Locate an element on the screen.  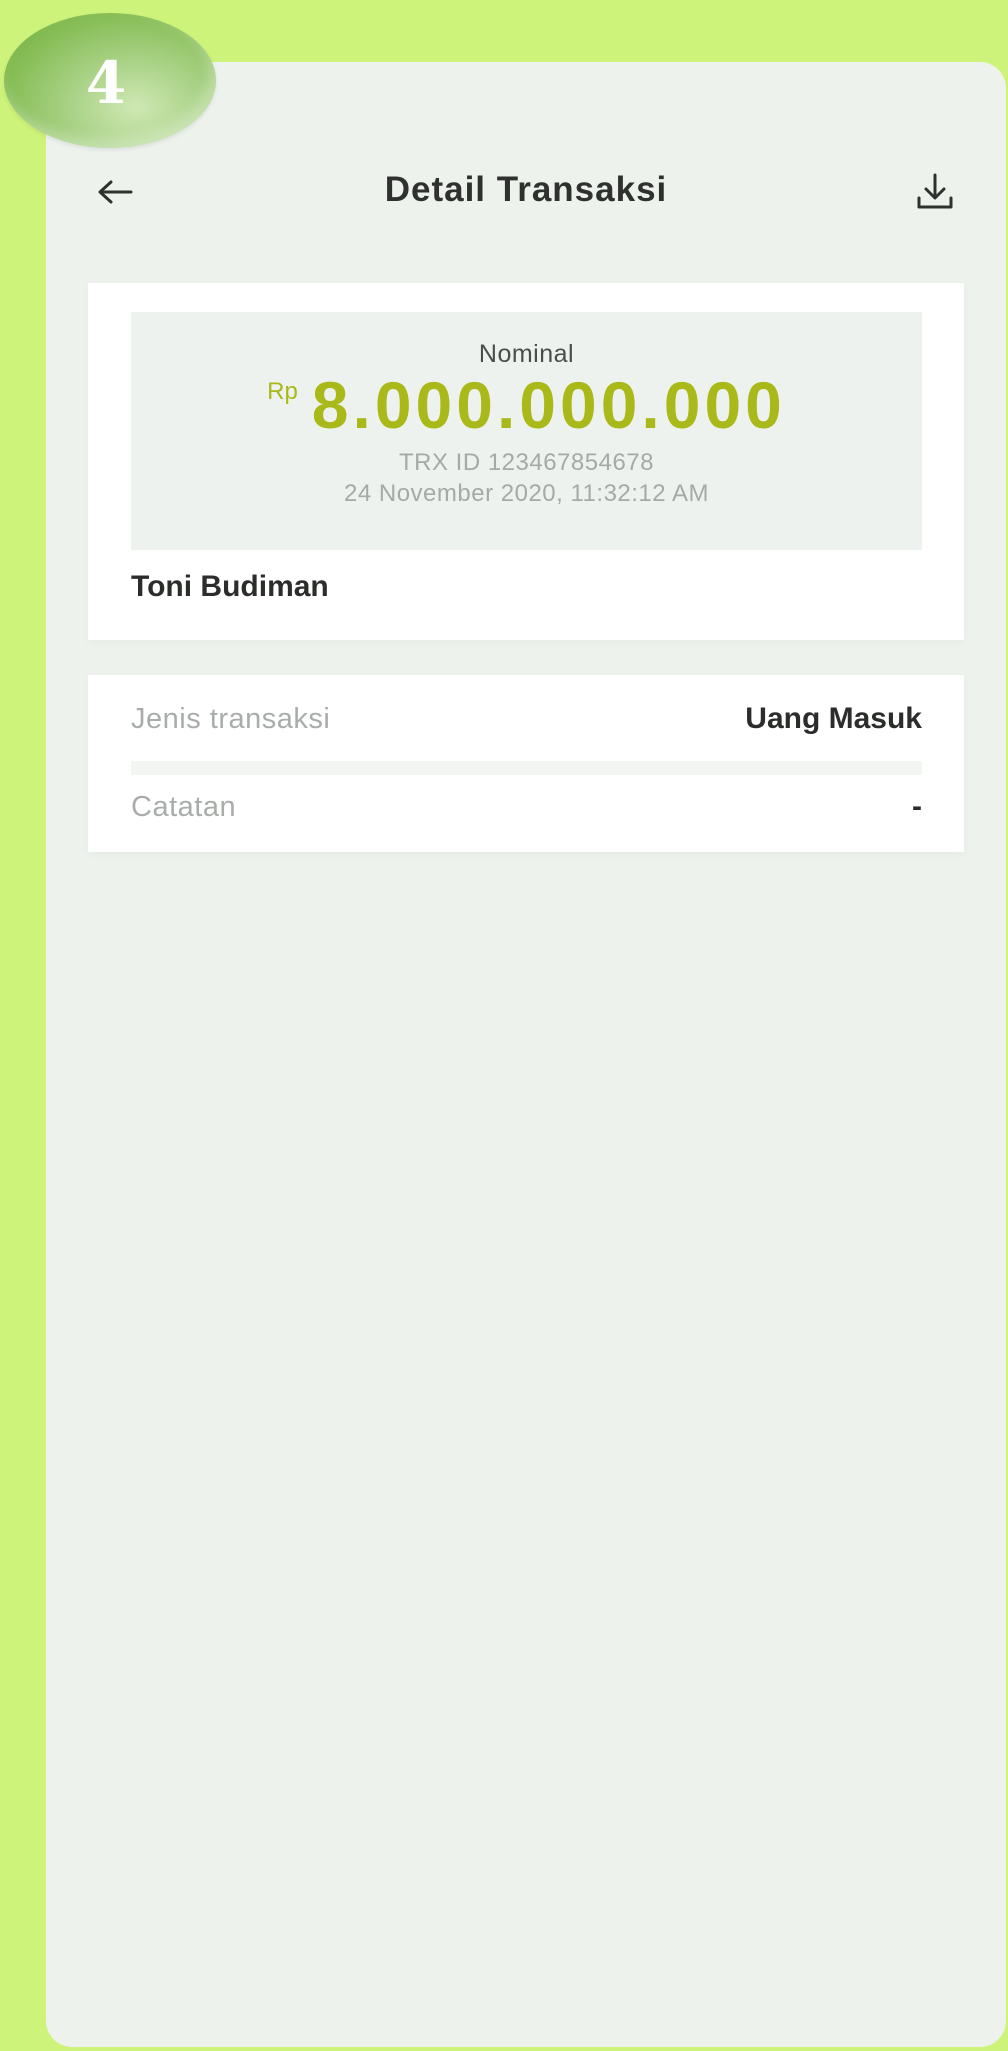
nominal-label: Nominal is located at coordinates (526, 354).